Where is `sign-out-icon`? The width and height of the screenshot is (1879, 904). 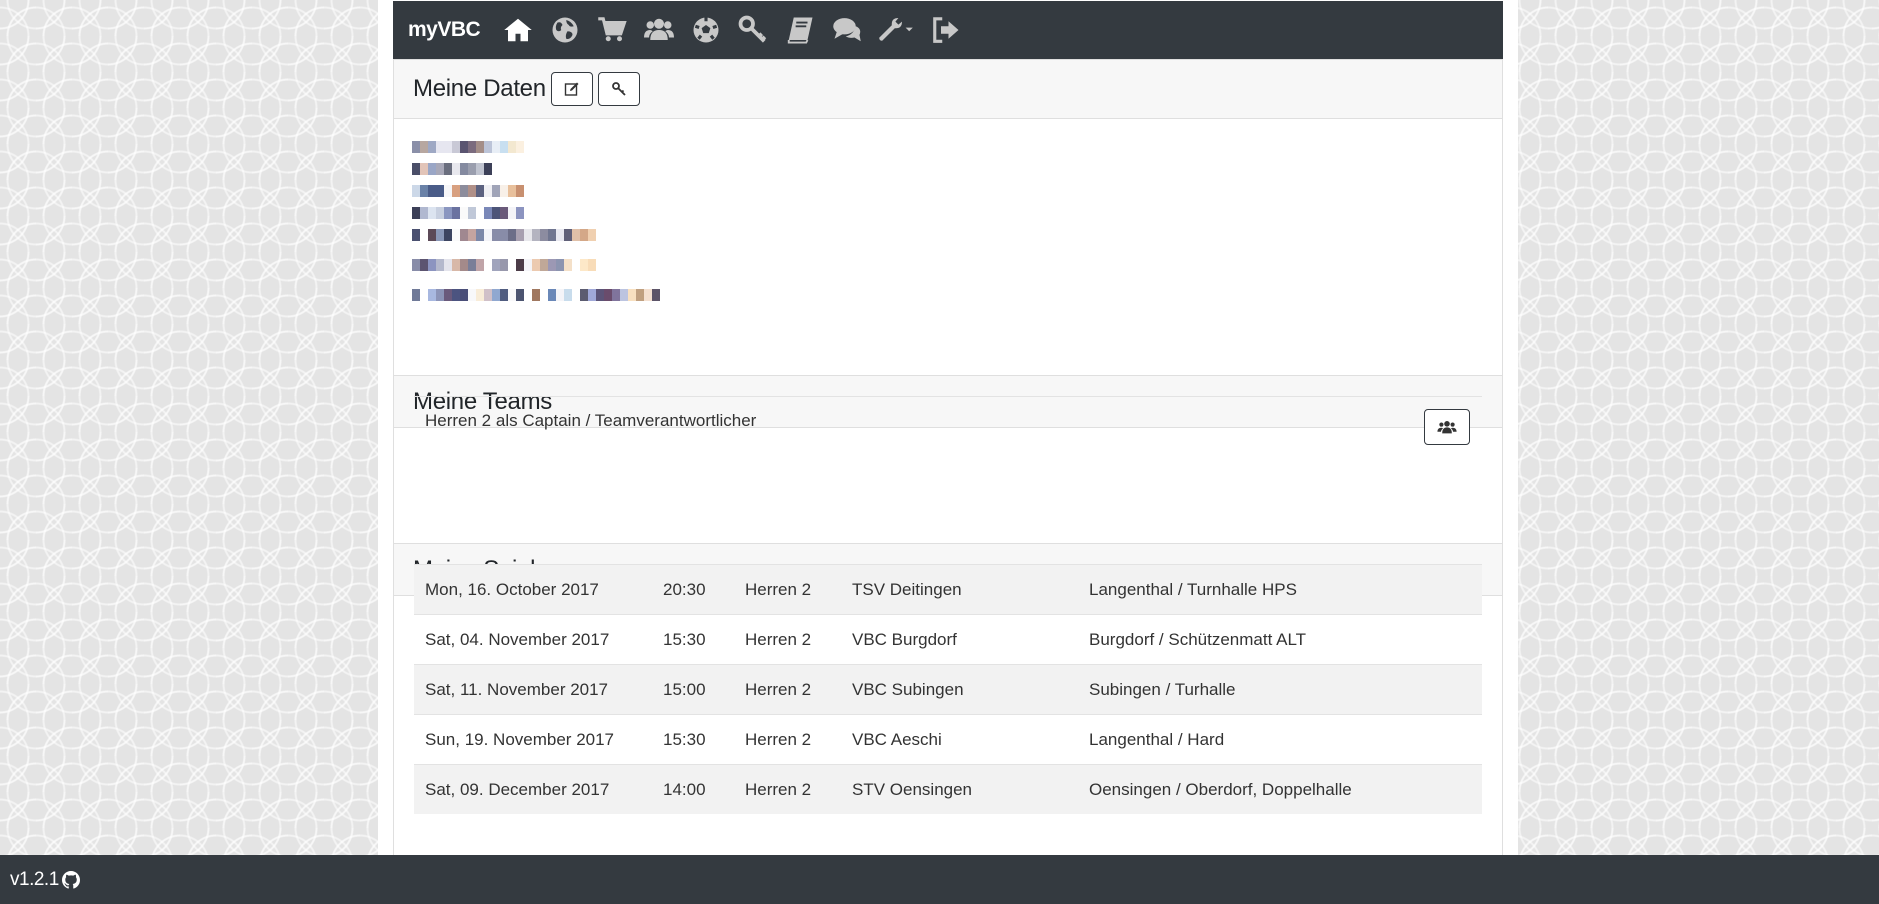 sign-out-icon is located at coordinates (945, 30).